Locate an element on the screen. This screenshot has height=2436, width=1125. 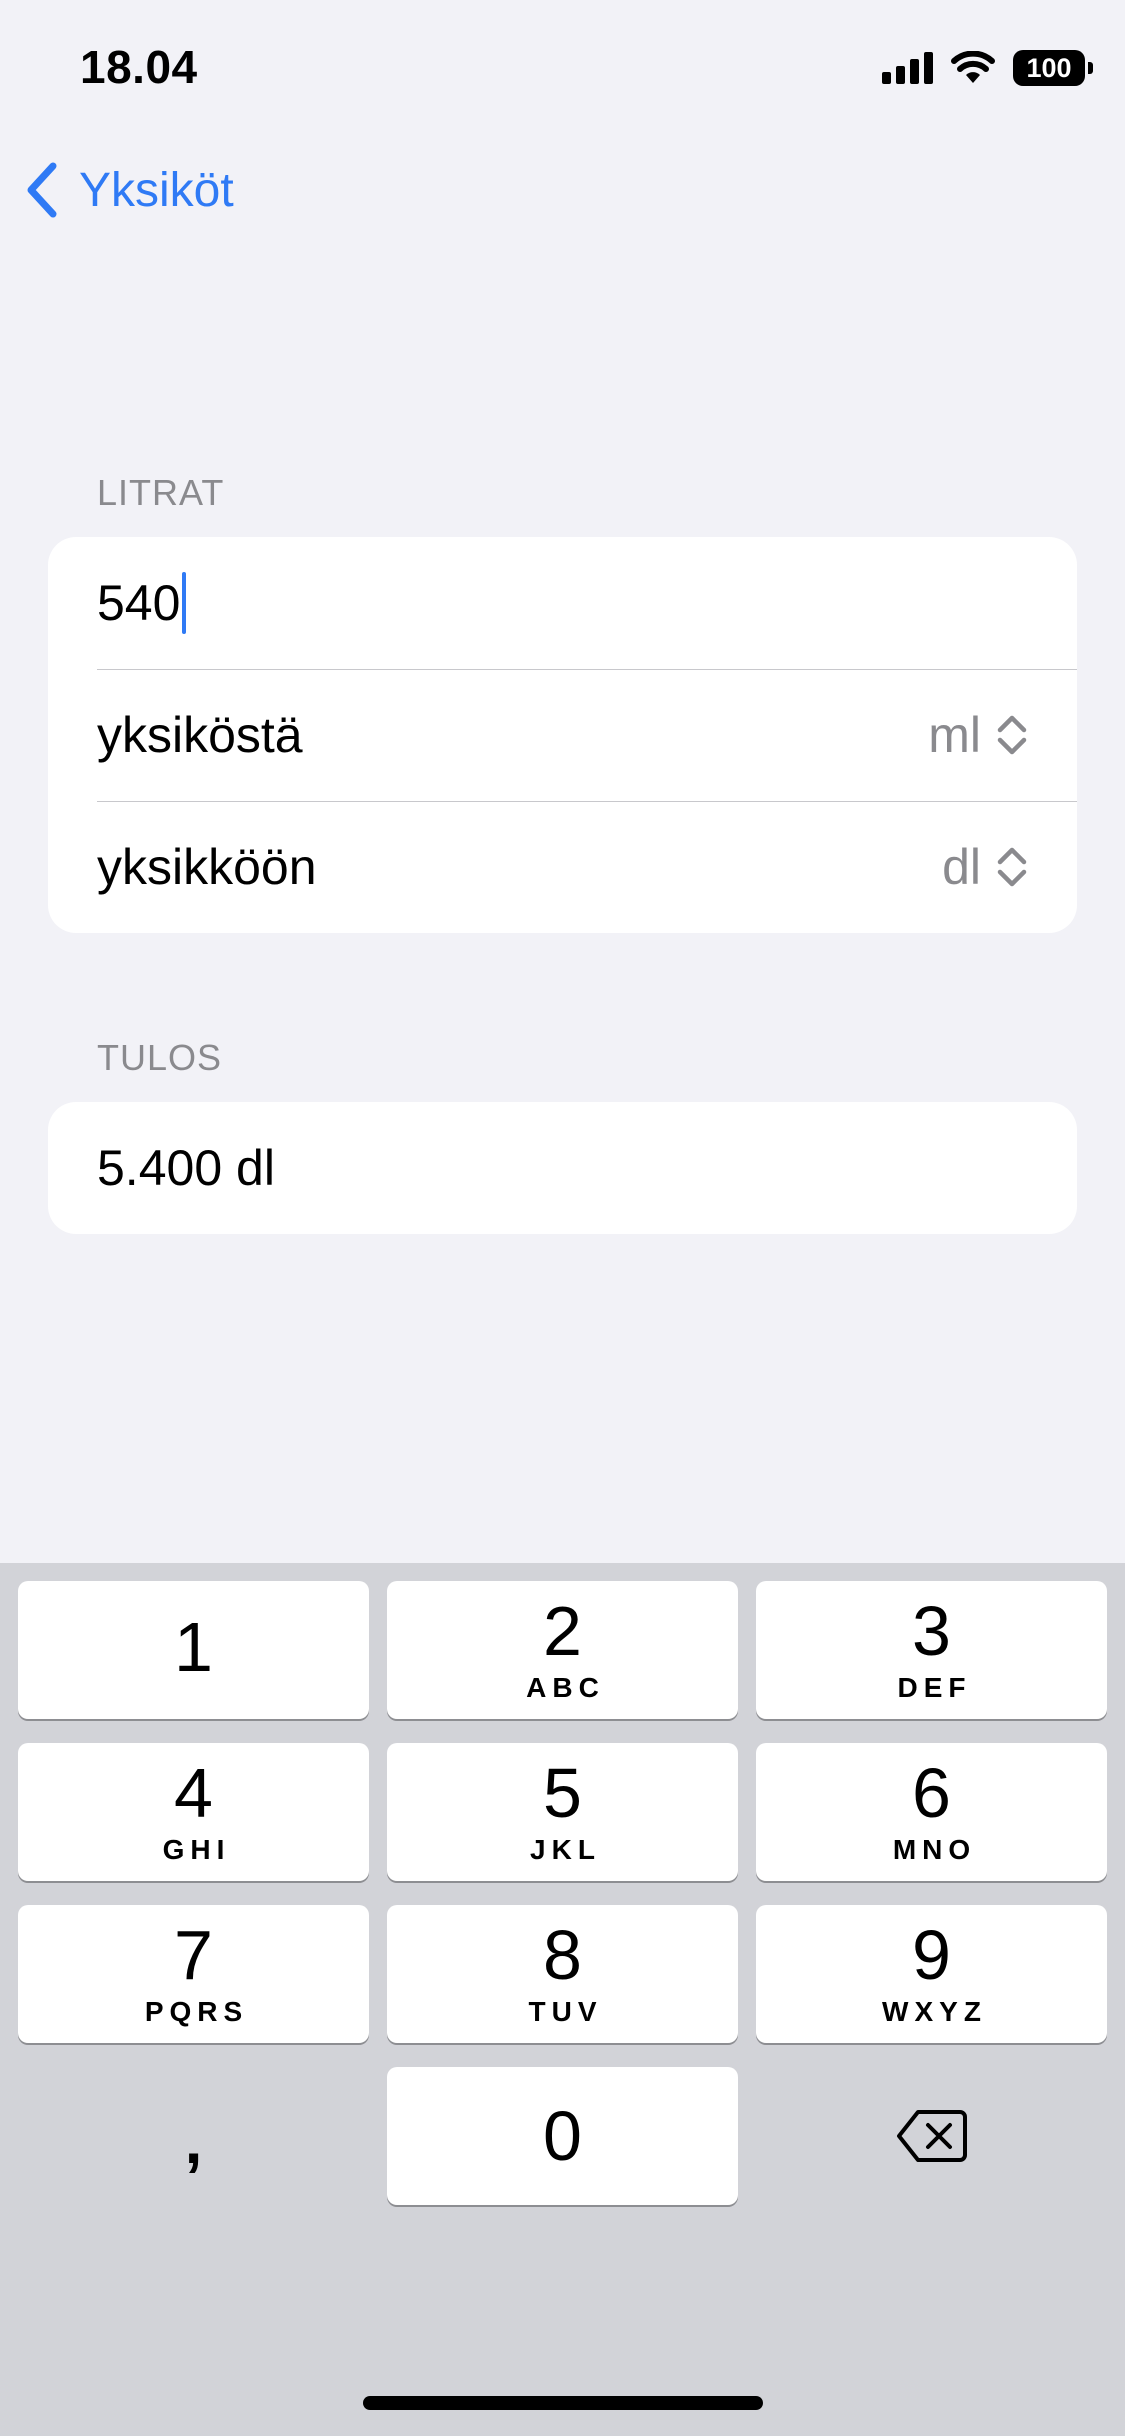
amount-input-row: 540 is located at coordinates (562, 603).